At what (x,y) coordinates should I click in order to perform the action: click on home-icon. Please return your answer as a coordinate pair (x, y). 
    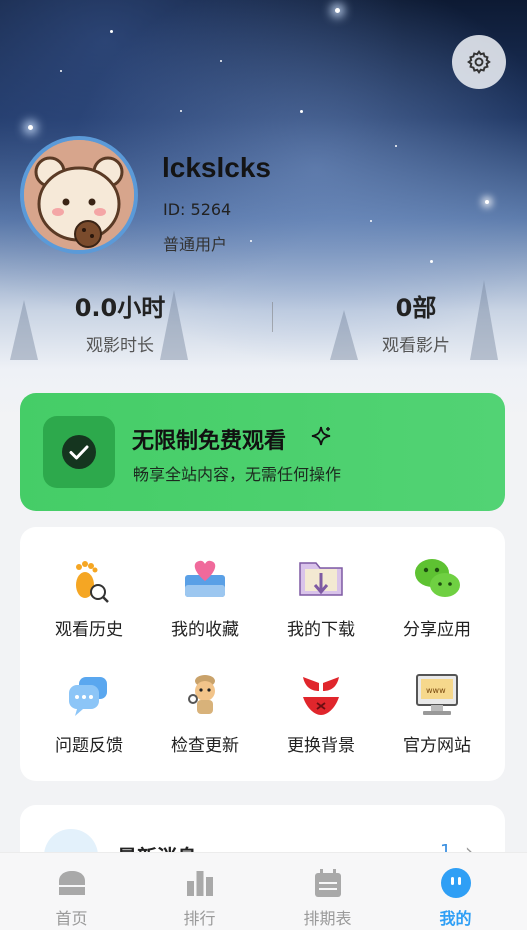
    Looking at the image, I should click on (71, 883).